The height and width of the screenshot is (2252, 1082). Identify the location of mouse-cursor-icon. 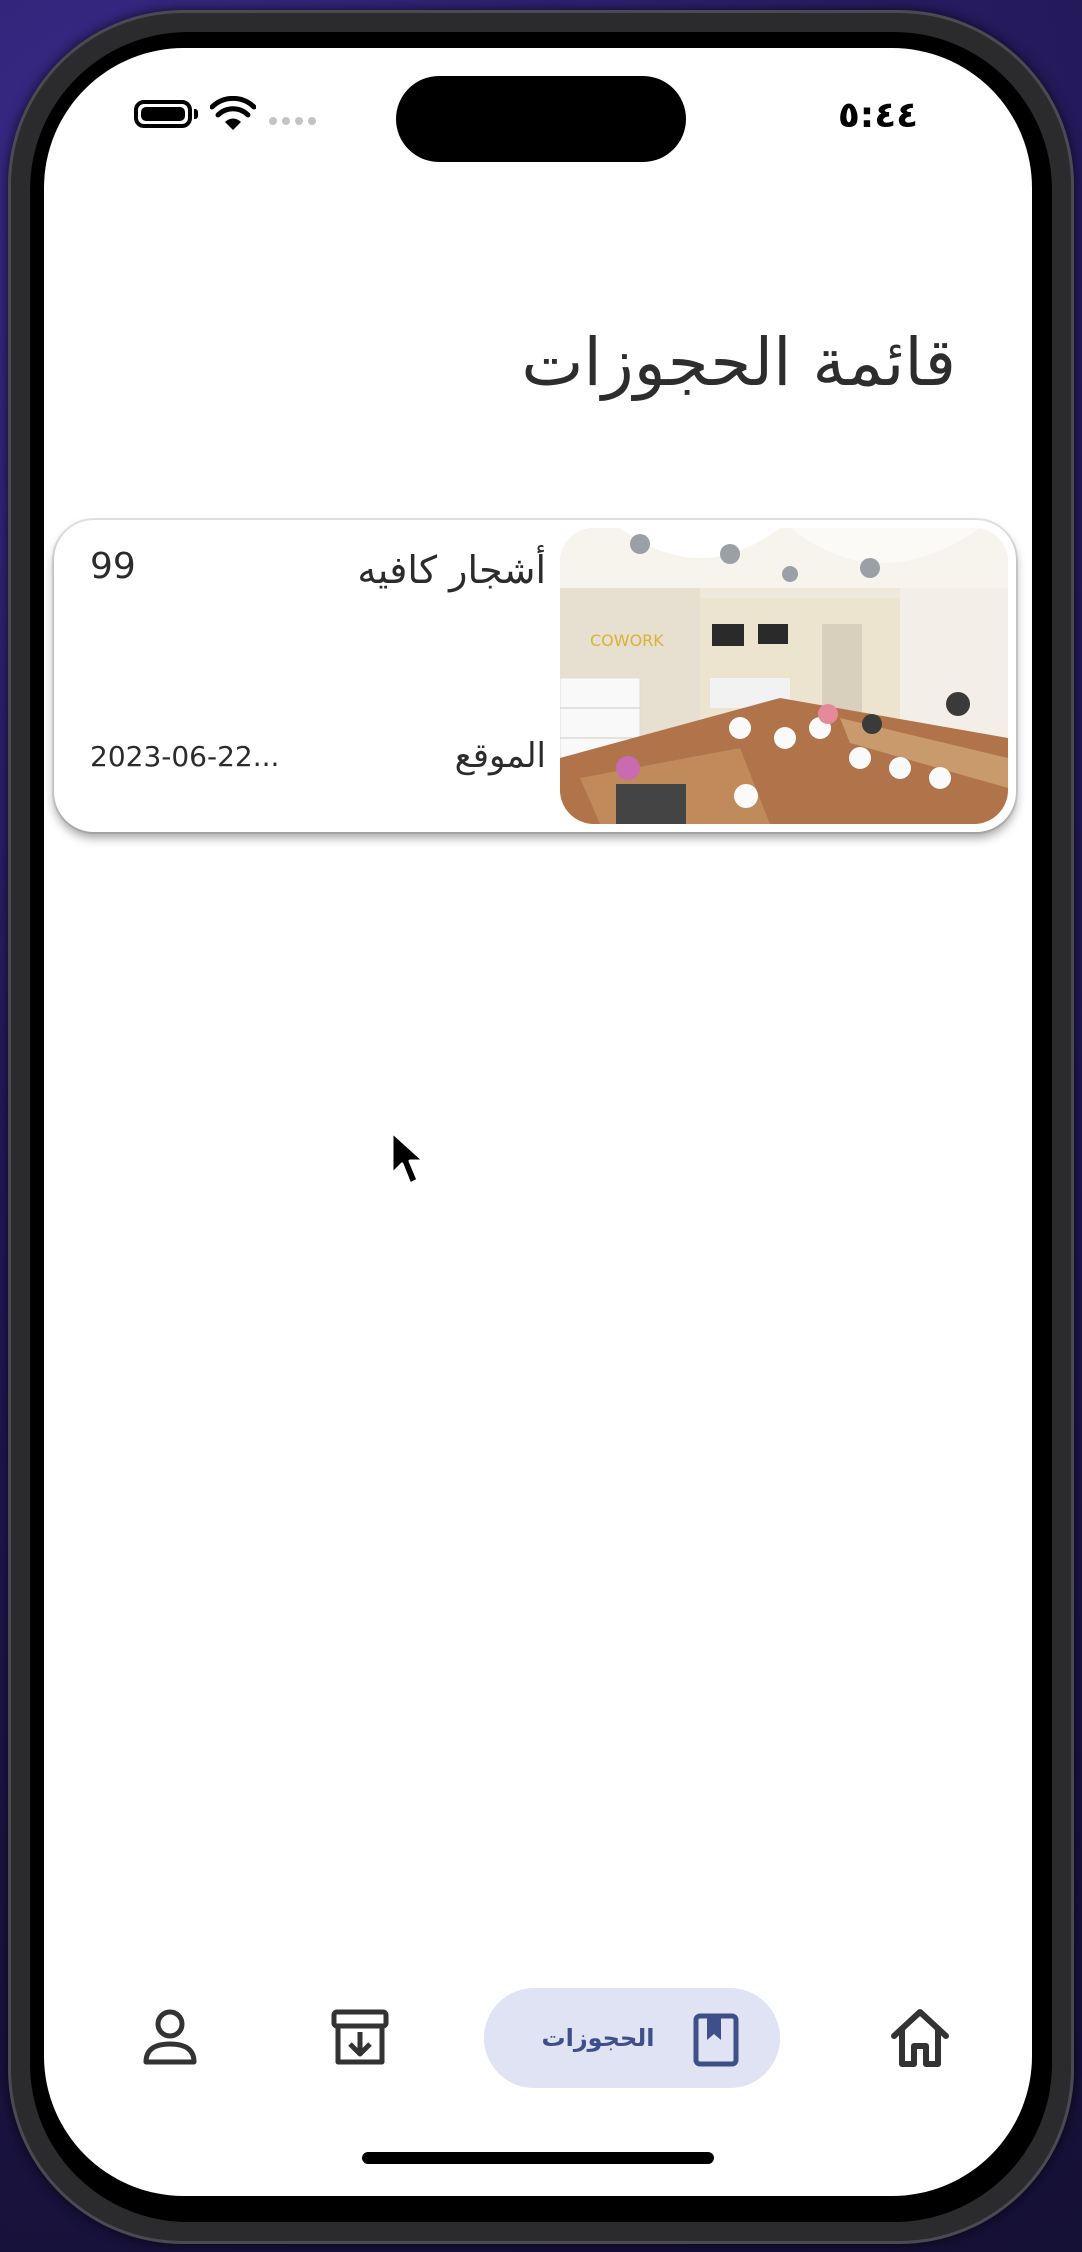
(408, 1158).